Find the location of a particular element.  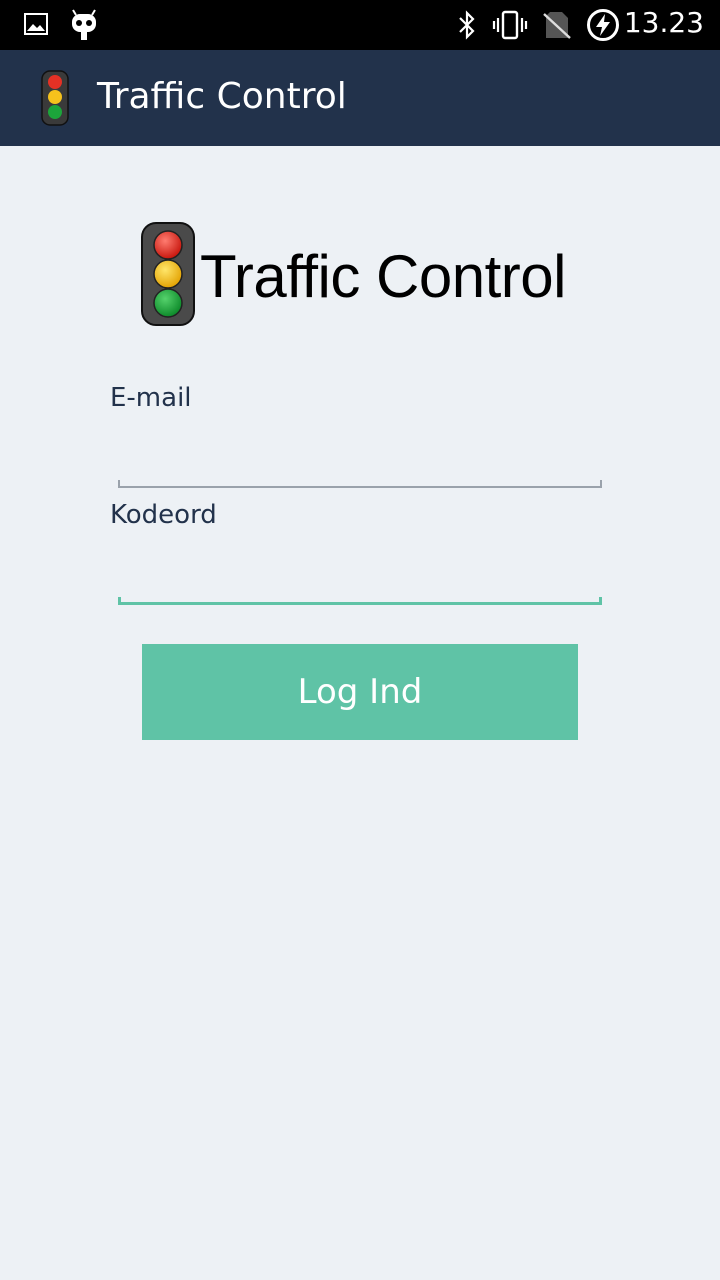

app-bar: Traffic Control is located at coordinates (360, 98).